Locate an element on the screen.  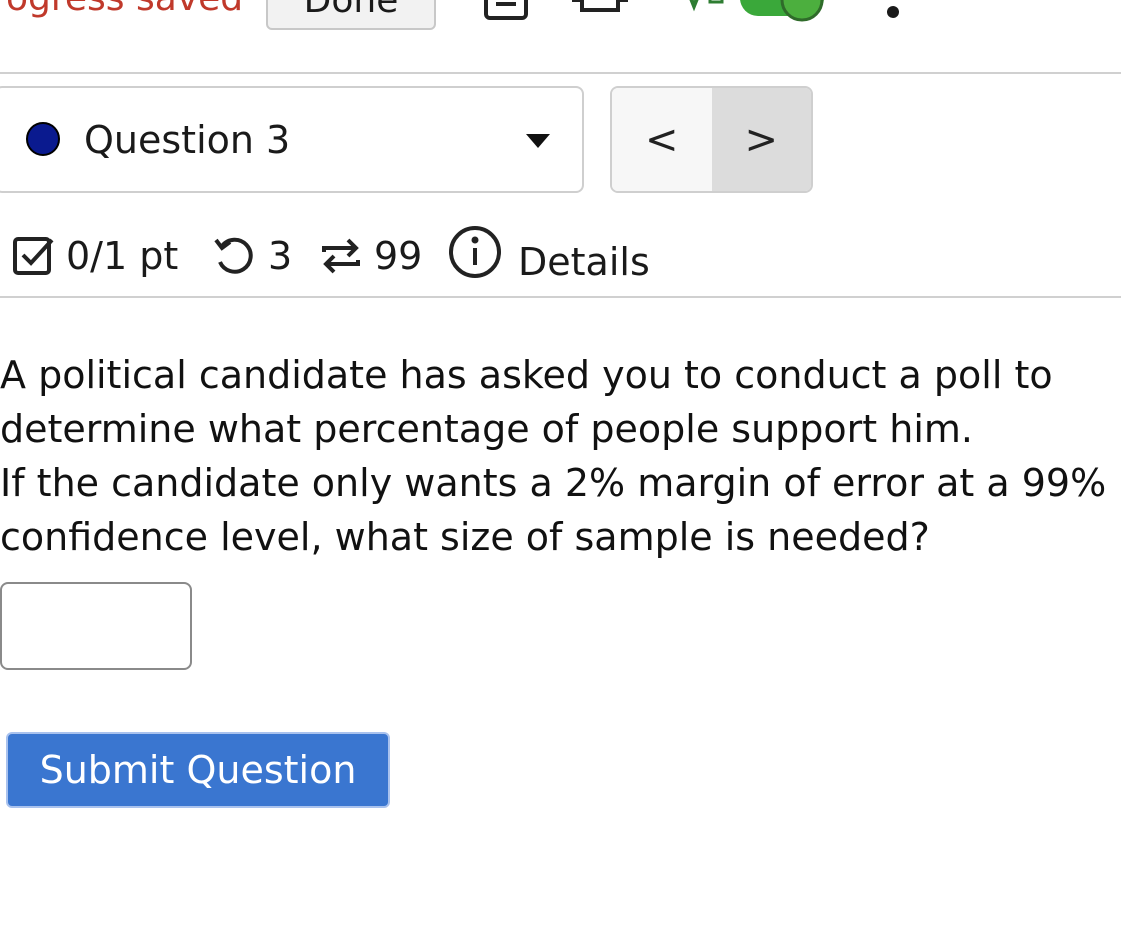
score-item: 0/1 pt is located at coordinates (95, 256).